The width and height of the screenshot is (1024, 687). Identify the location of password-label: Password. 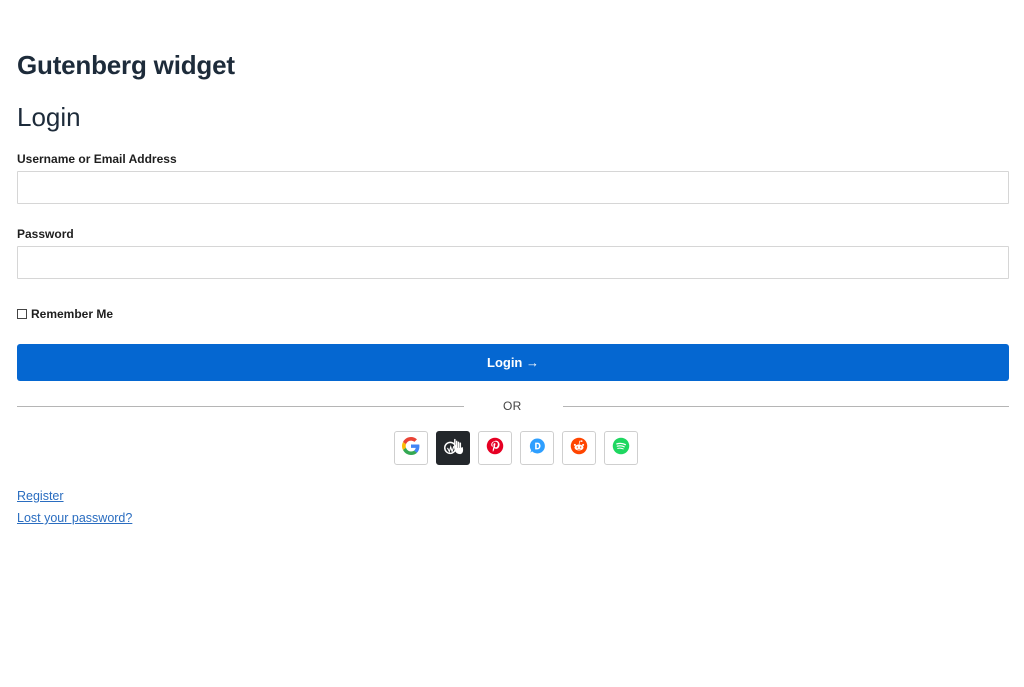
(45, 234).